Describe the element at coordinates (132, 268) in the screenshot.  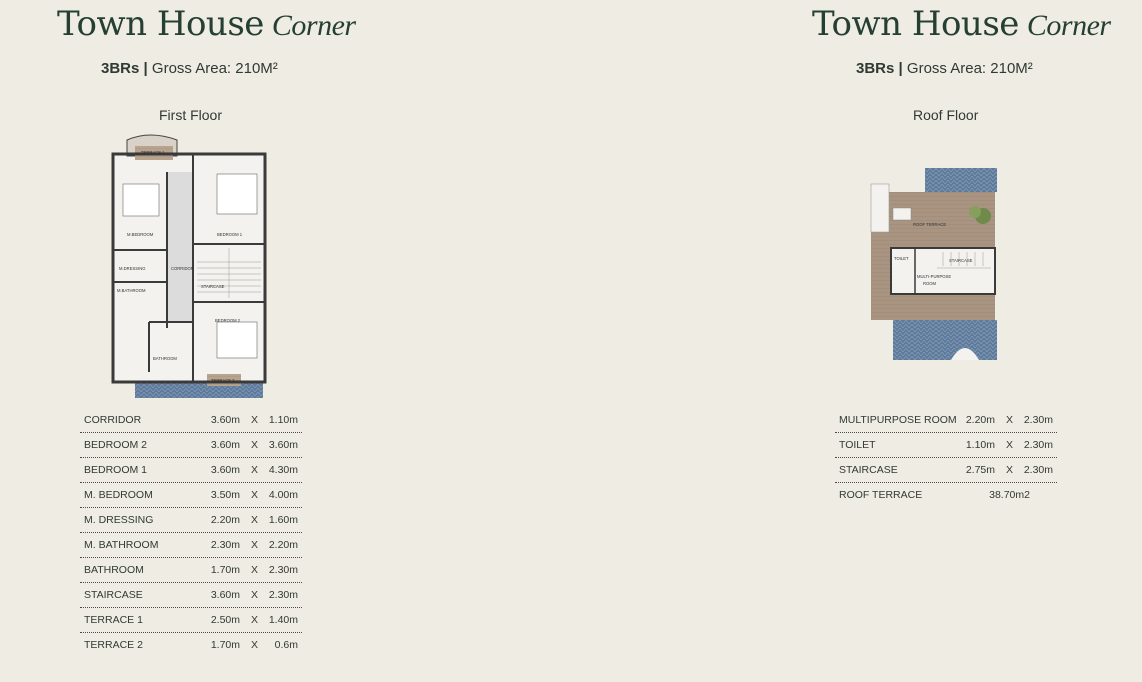
I see `plan-label-dressing: M.DRESSING` at that location.